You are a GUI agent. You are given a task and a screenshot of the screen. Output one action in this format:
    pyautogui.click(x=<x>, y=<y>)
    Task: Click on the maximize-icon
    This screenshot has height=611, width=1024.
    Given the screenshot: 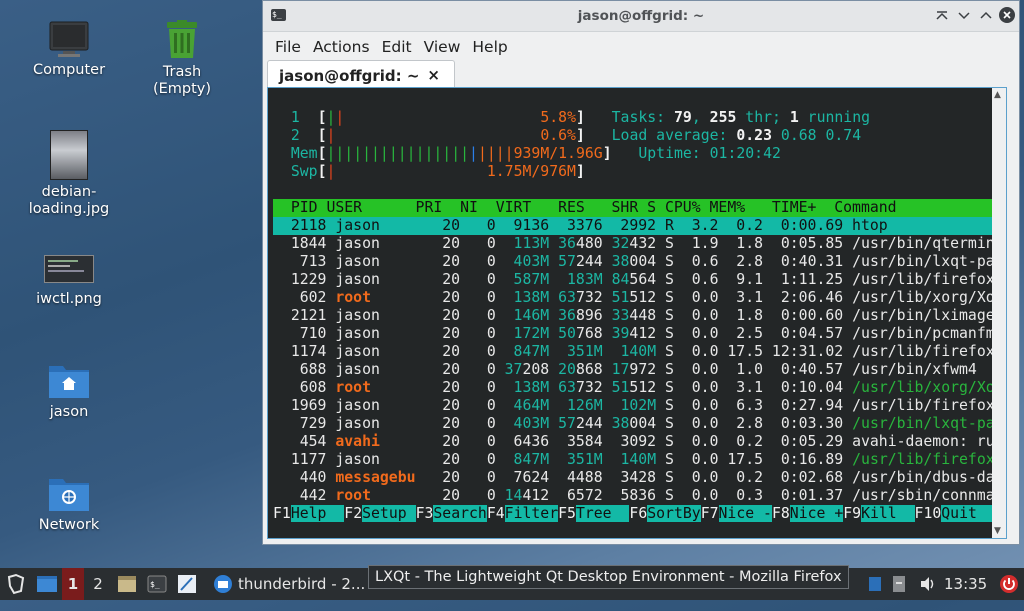 What is the action you would take?
    pyautogui.click(x=986, y=15)
    